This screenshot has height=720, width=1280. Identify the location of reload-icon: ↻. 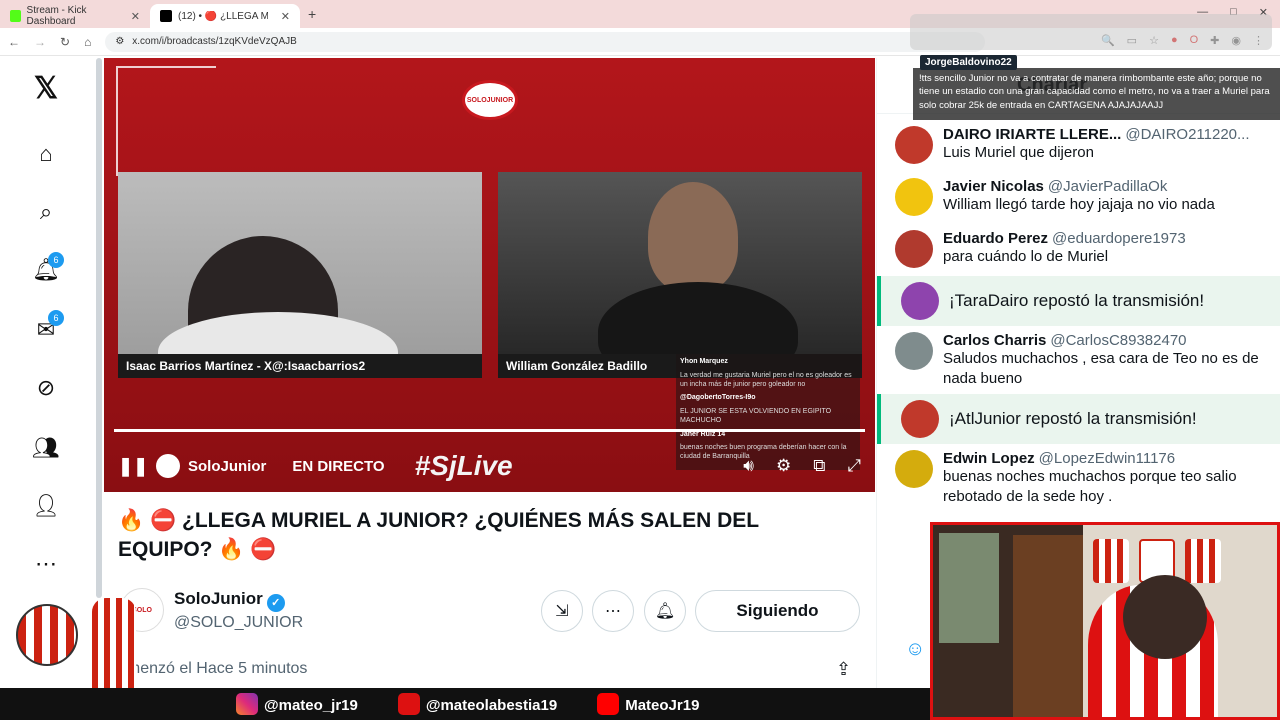
(65, 42).